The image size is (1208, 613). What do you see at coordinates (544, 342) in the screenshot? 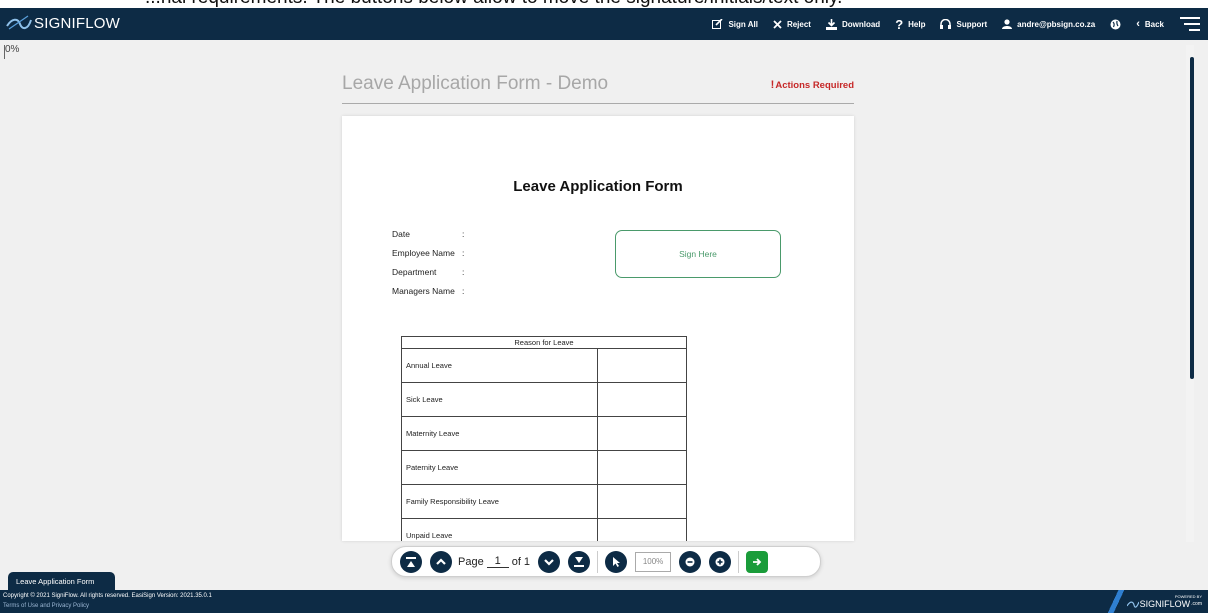
I see `table-header: Reason for Leave` at bounding box center [544, 342].